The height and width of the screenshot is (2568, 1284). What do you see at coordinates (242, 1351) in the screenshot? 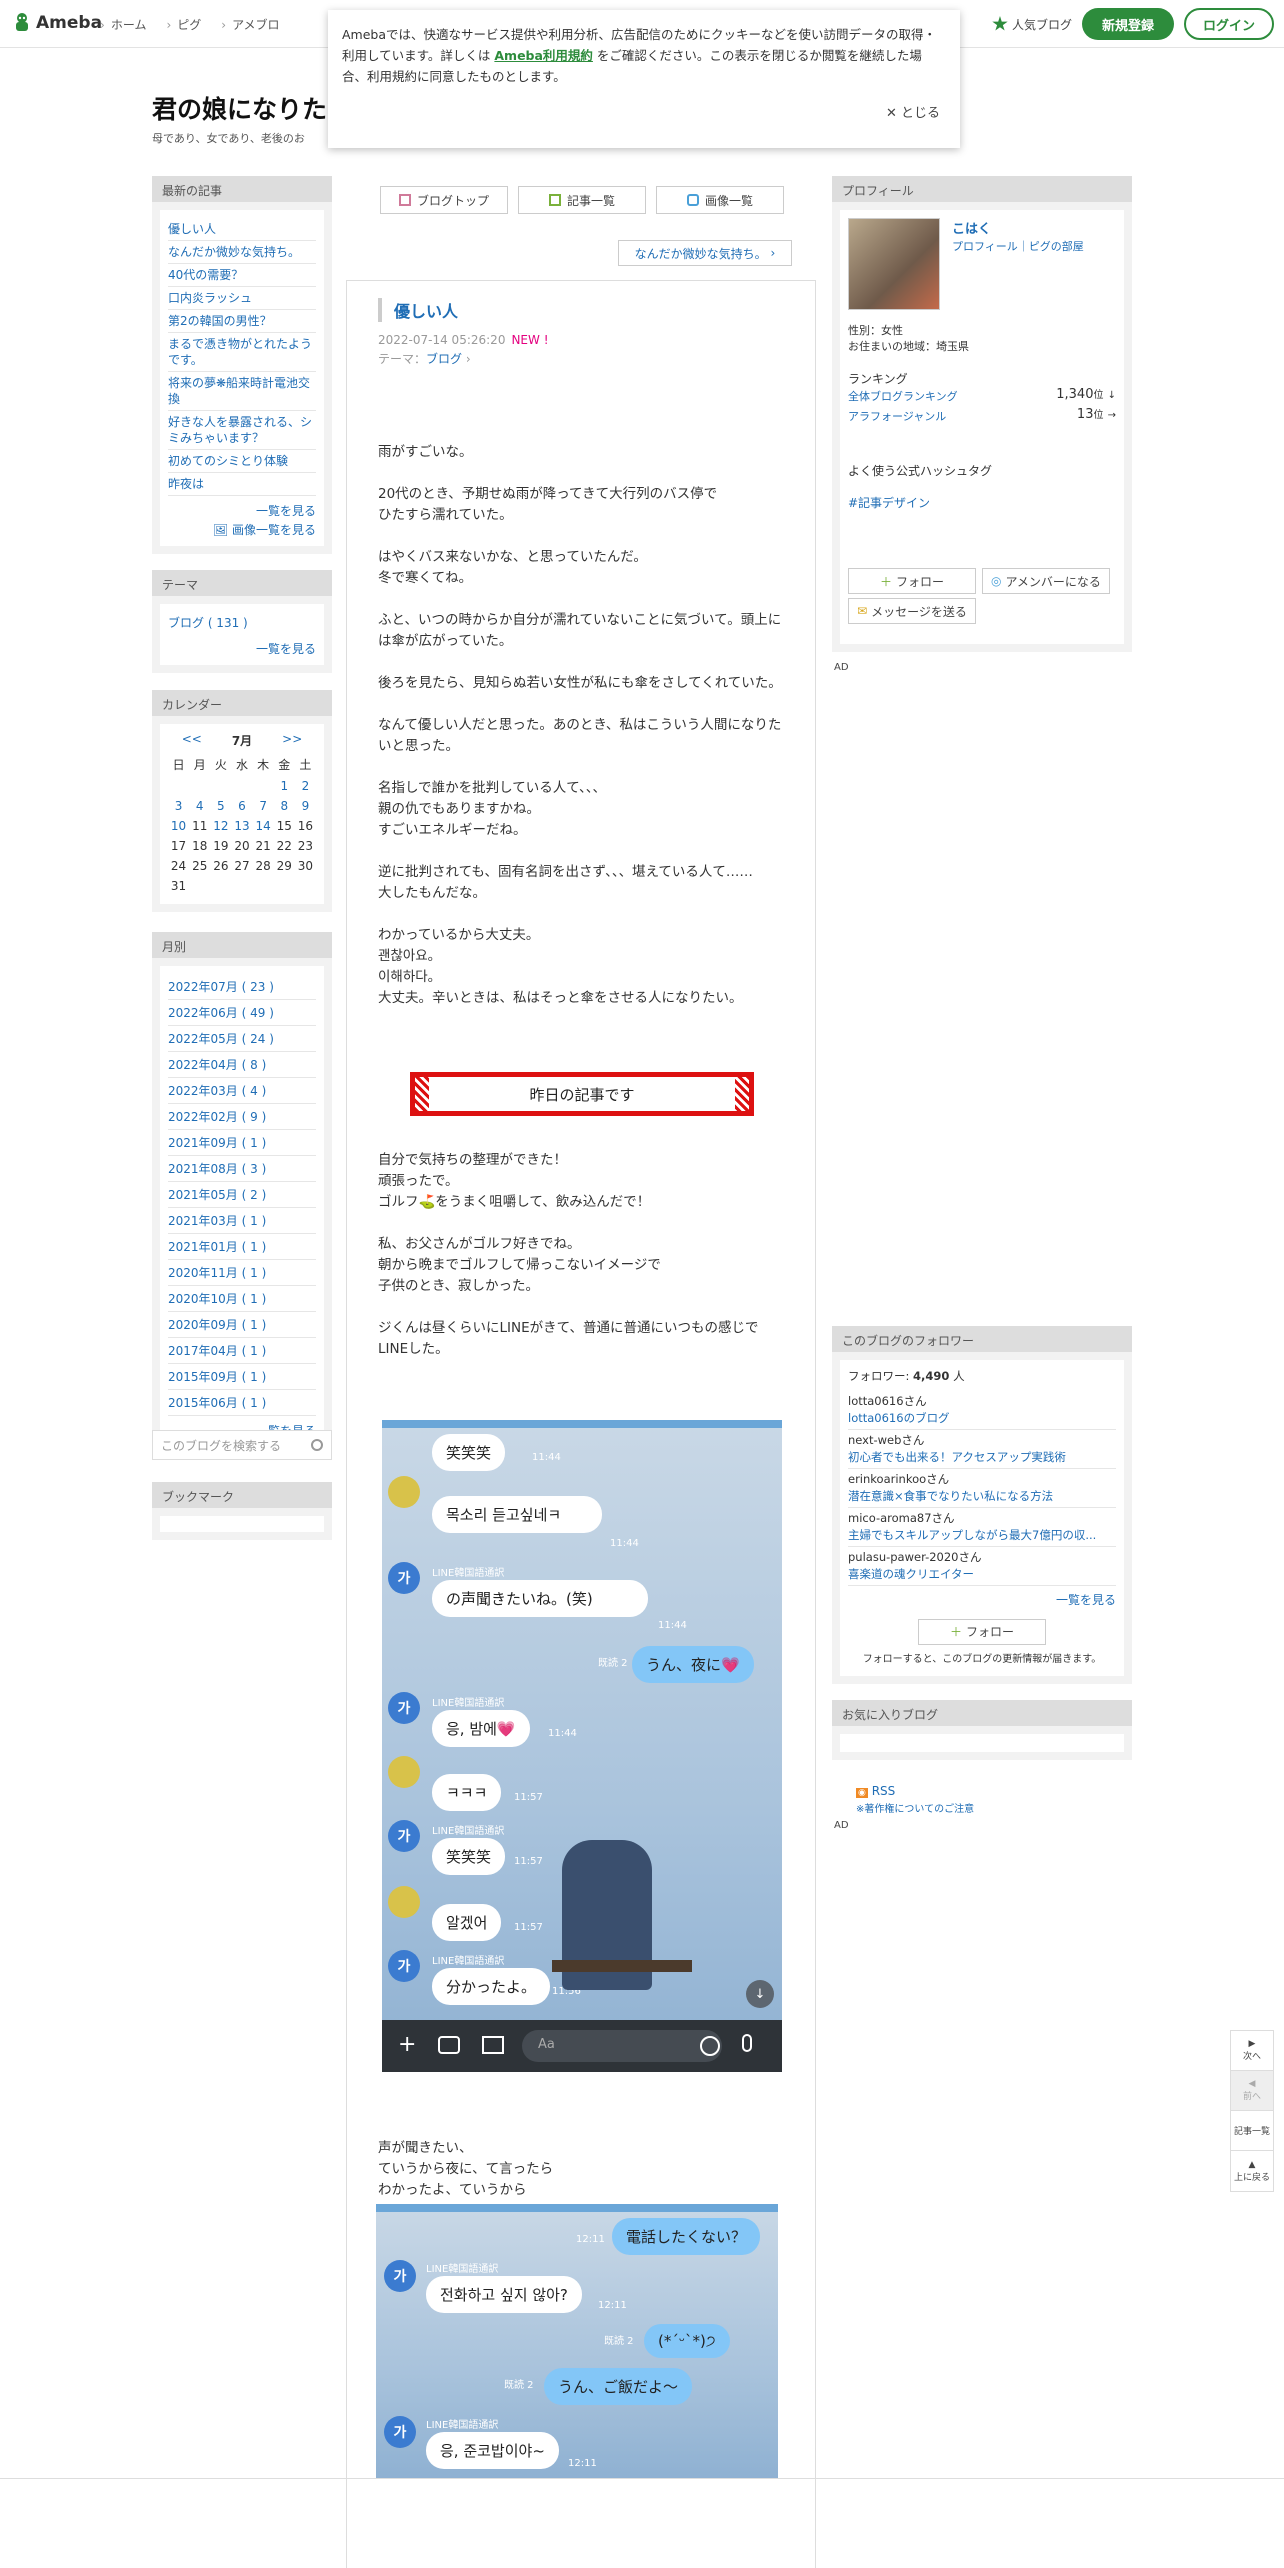
I see `month-item: 2017年04月 ( 1 )` at bounding box center [242, 1351].